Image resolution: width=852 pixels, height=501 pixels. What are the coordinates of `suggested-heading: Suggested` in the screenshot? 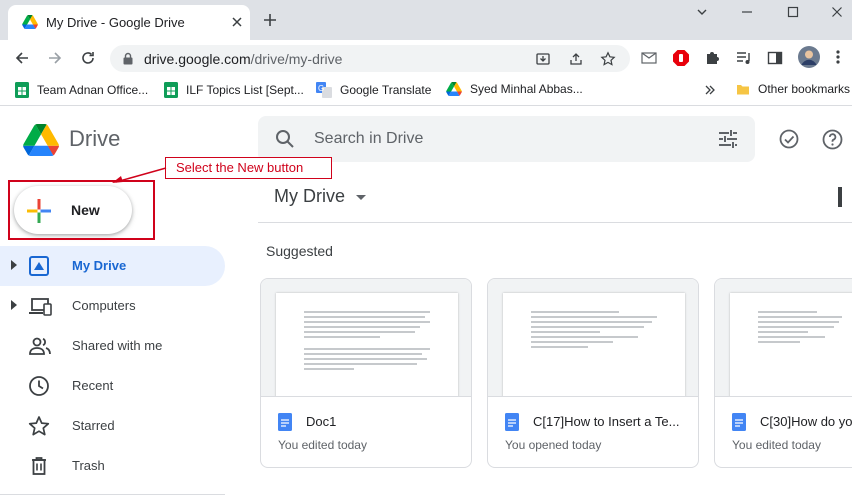 It's located at (299, 251).